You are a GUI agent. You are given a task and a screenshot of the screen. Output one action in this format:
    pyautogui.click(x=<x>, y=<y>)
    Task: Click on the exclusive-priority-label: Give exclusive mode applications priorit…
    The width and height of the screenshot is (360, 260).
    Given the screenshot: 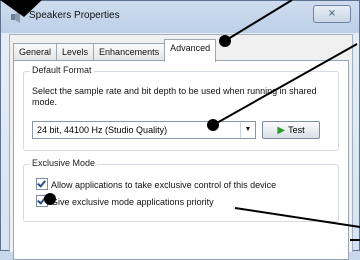 What is the action you would take?
    pyautogui.click(x=132, y=202)
    